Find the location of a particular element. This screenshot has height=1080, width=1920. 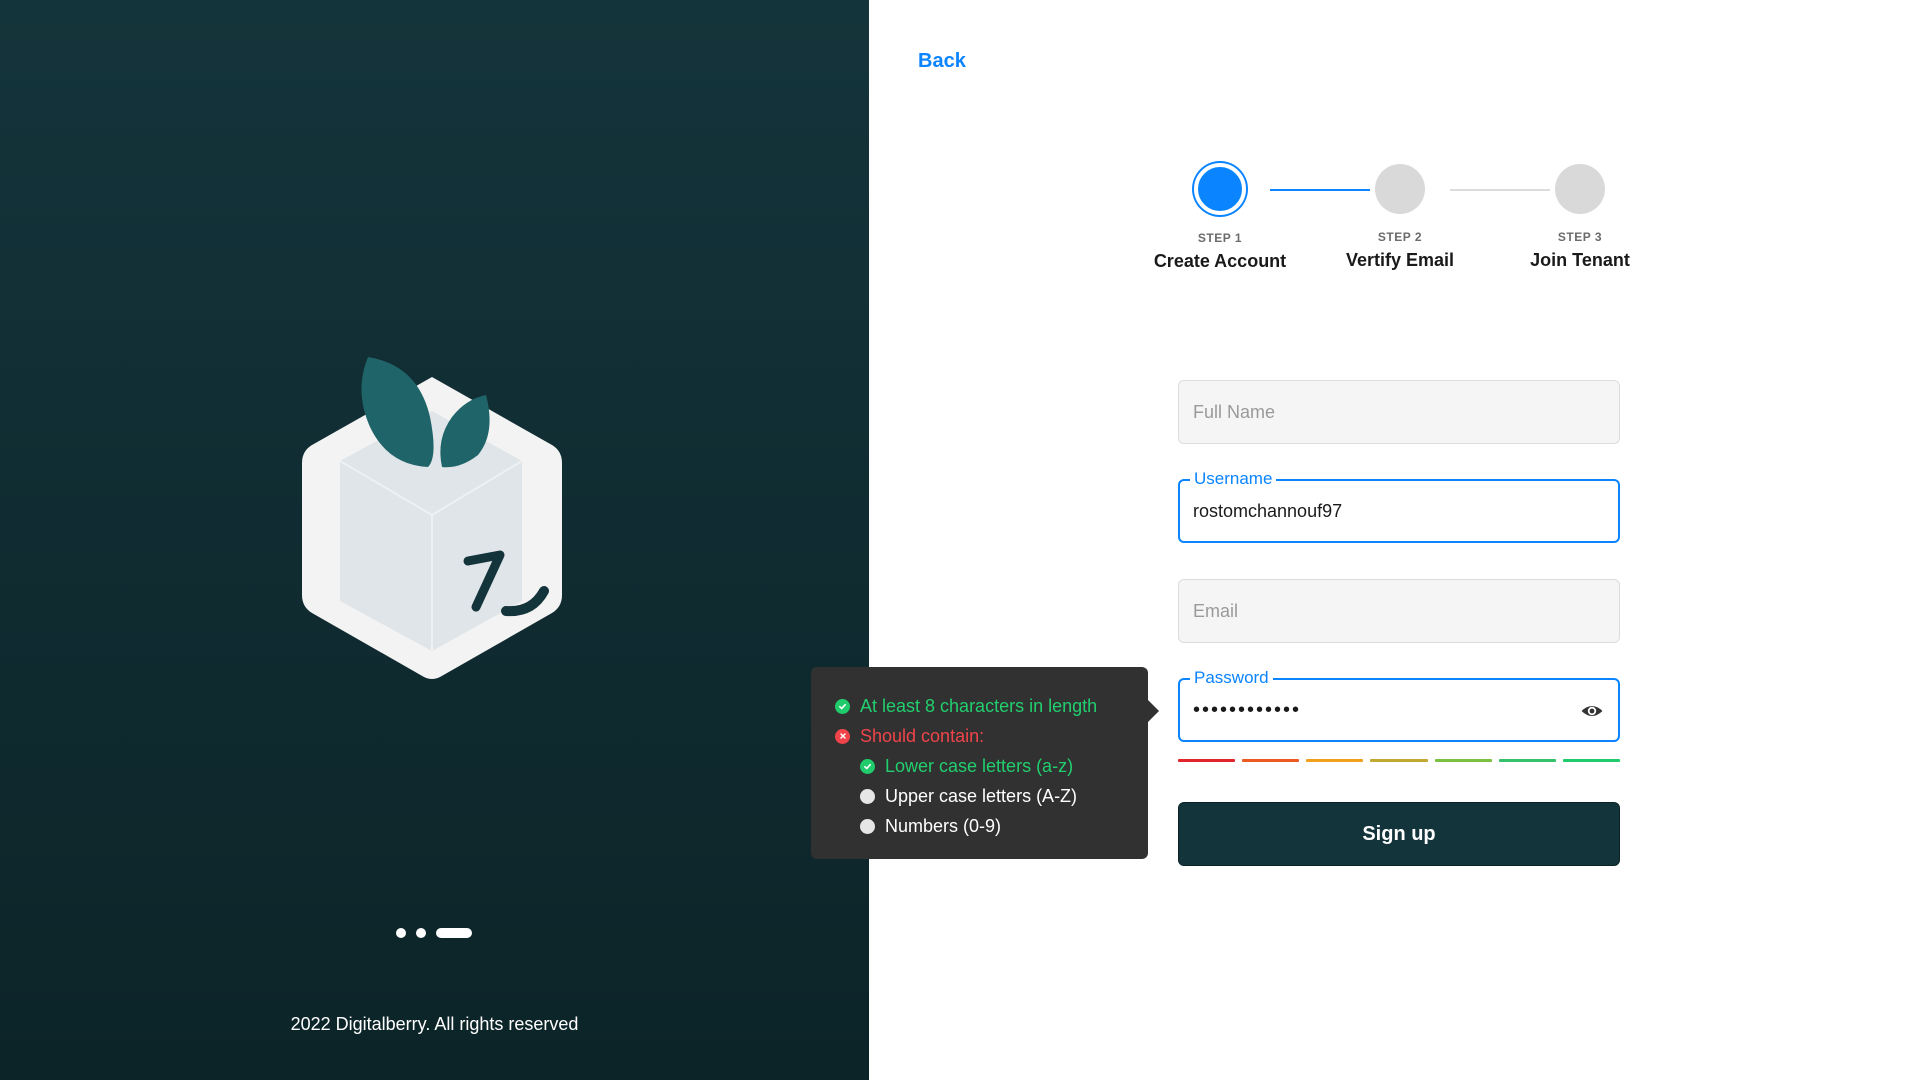

carousel-dots is located at coordinates (434, 933).